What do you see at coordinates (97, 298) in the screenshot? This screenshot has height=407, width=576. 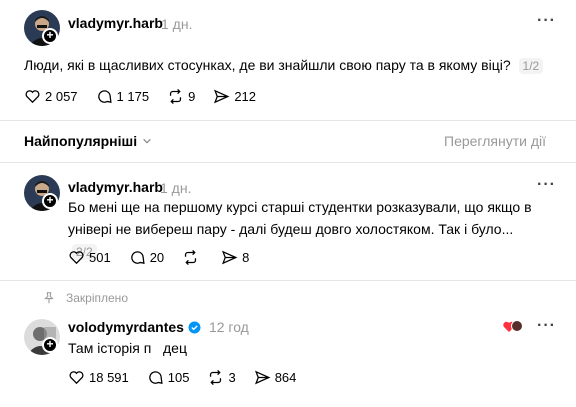 I see `pinned-label: Закріплено` at bounding box center [97, 298].